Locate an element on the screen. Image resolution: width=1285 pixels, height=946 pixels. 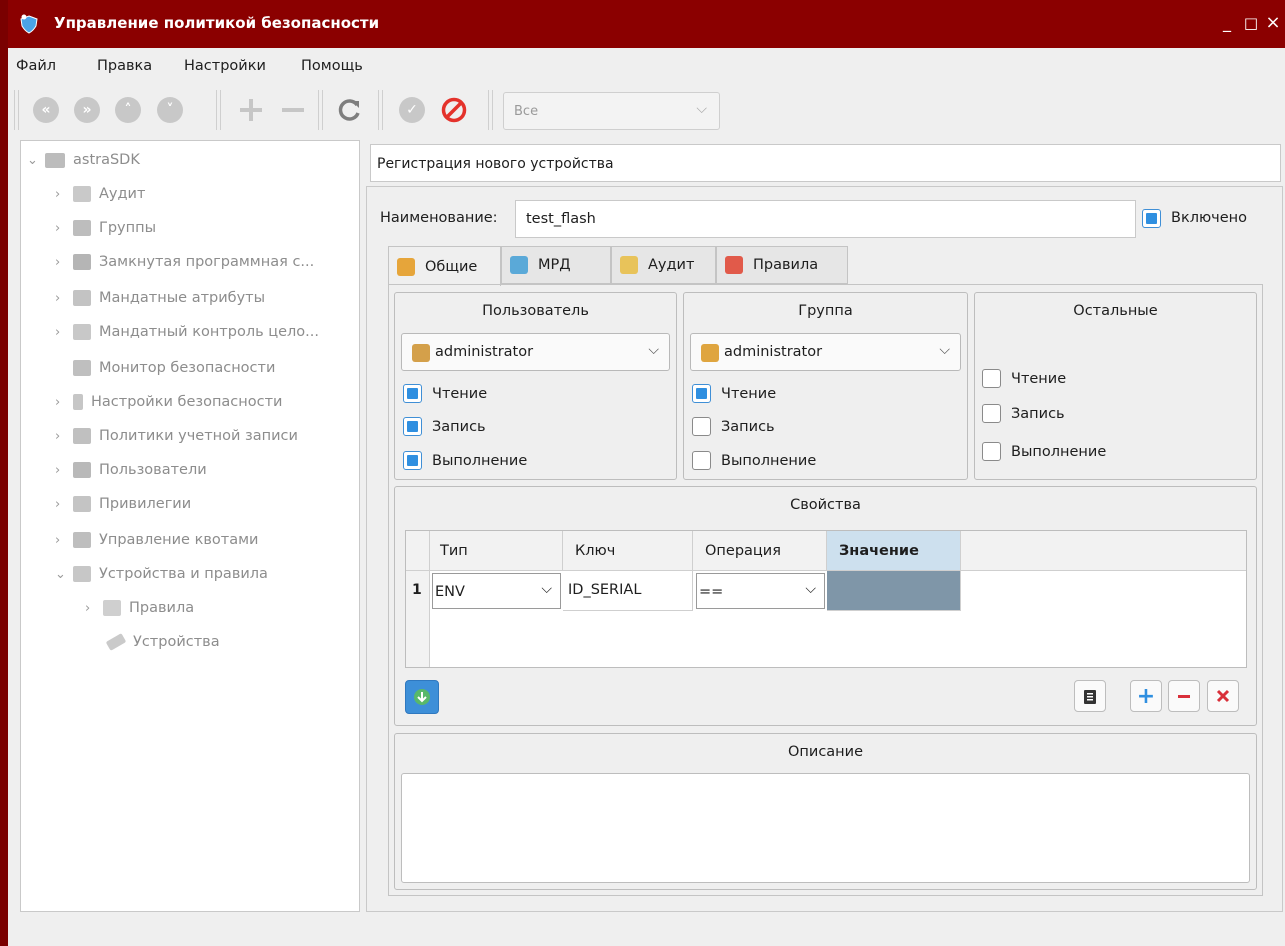
add-button is located at coordinates (251, 110).